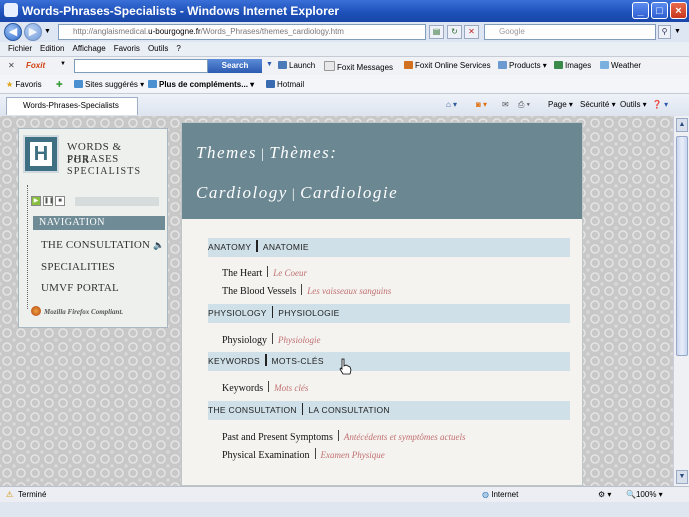 Image resolution: width=689 pixels, height=517 pixels. Describe the element at coordinates (285, 247) in the screenshot. I see `section-anatomy-fr: ANATOMIE` at that location.